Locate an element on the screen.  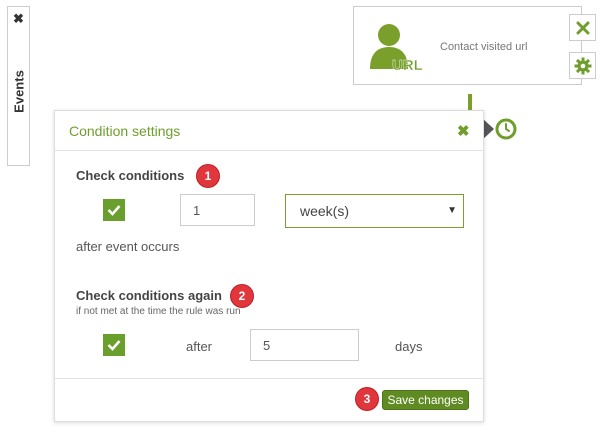
flow-node: URL Contact visited url is located at coordinates (467, 45).